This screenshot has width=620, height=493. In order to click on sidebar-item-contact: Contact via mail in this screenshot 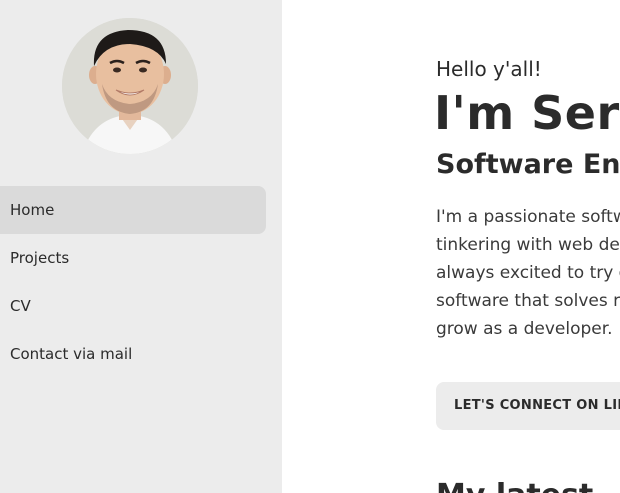, I will do `click(133, 354)`.